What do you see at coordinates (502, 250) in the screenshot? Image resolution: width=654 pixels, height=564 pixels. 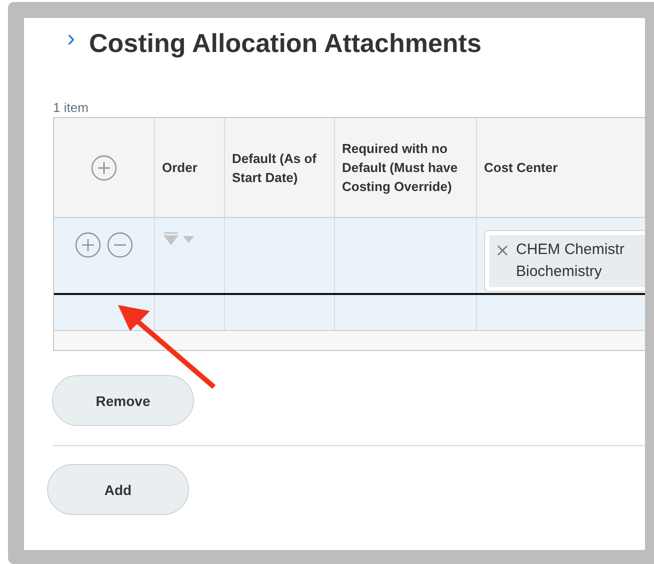 I see `close-icon` at bounding box center [502, 250].